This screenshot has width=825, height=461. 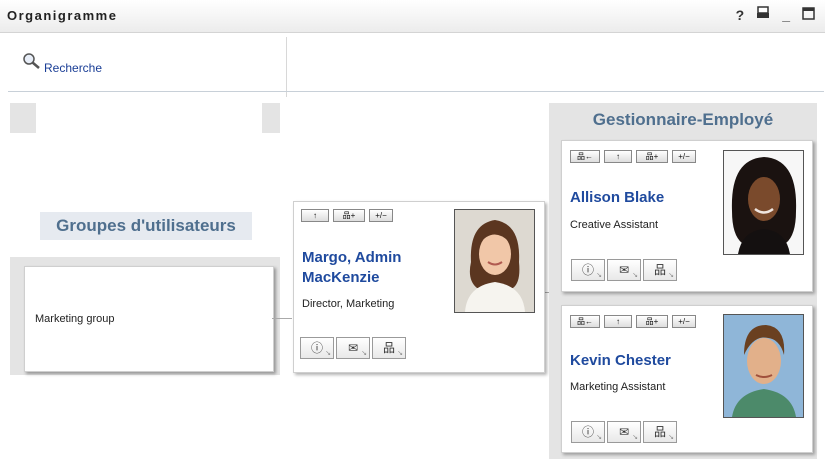 What do you see at coordinates (763, 202) in the screenshot?
I see `photo-allison` at bounding box center [763, 202].